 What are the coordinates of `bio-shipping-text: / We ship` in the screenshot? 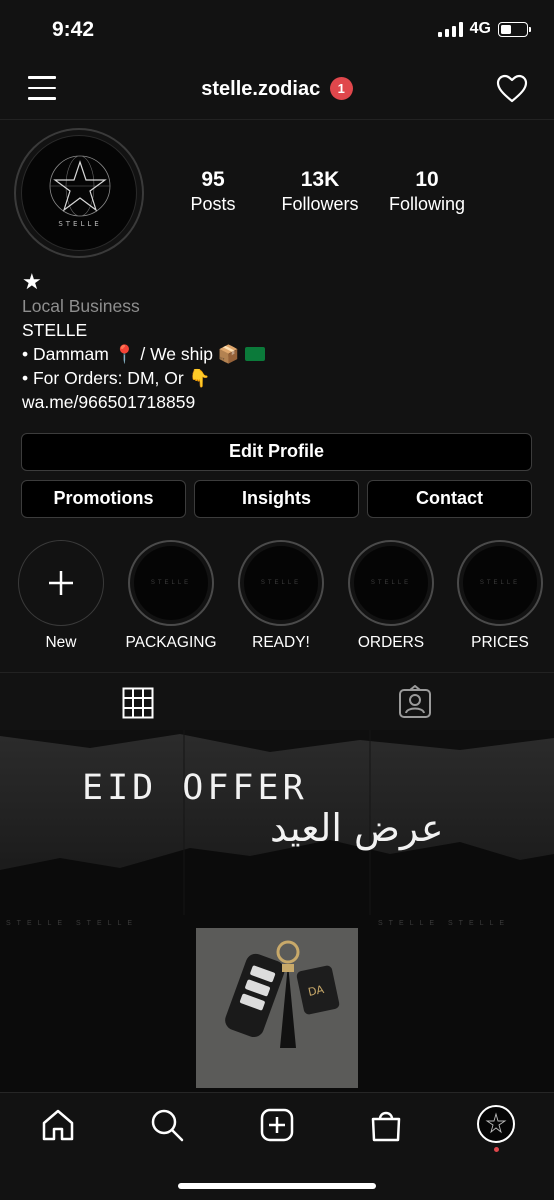 It's located at (174, 354).